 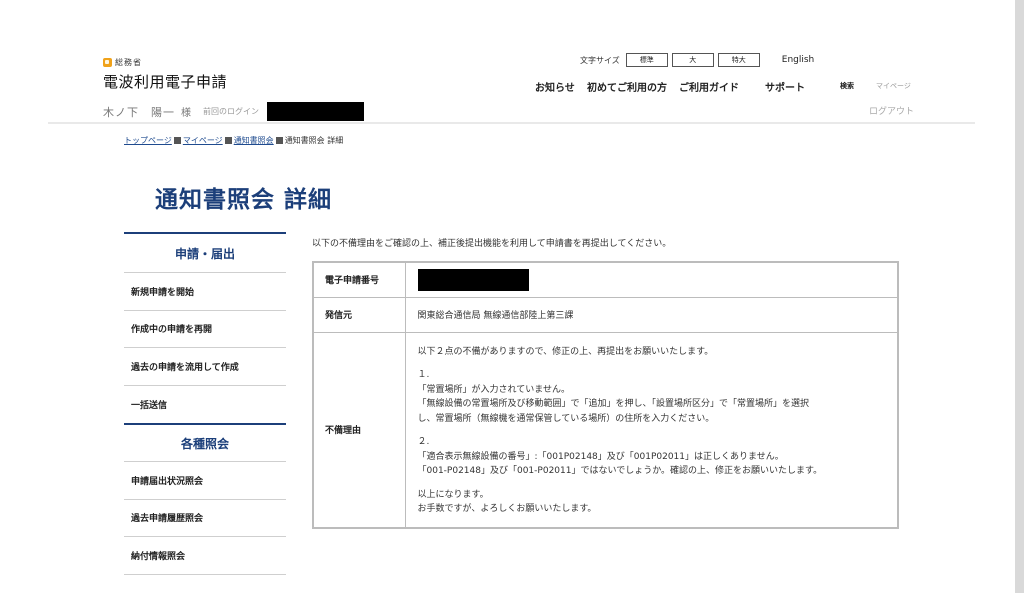 What do you see at coordinates (148, 140) in the screenshot?
I see `breadcrumb-top: トップページ` at bounding box center [148, 140].